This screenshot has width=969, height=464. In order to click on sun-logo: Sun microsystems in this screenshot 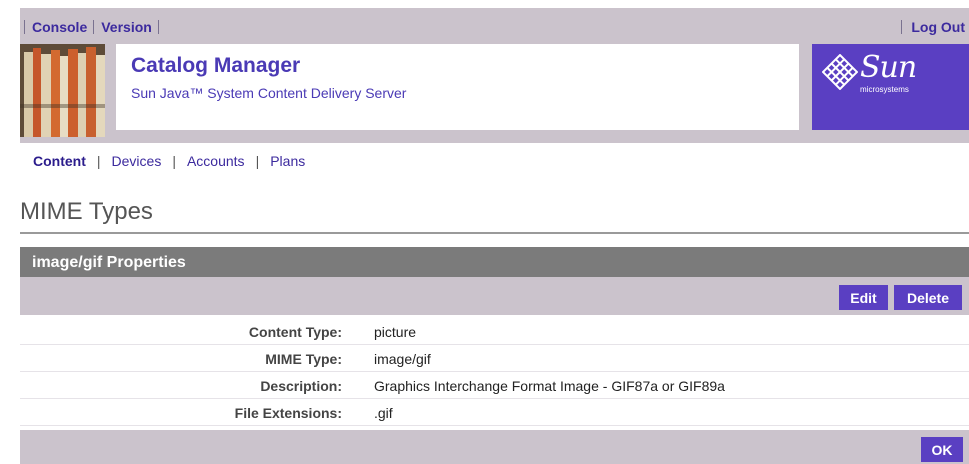, I will do `click(890, 87)`.